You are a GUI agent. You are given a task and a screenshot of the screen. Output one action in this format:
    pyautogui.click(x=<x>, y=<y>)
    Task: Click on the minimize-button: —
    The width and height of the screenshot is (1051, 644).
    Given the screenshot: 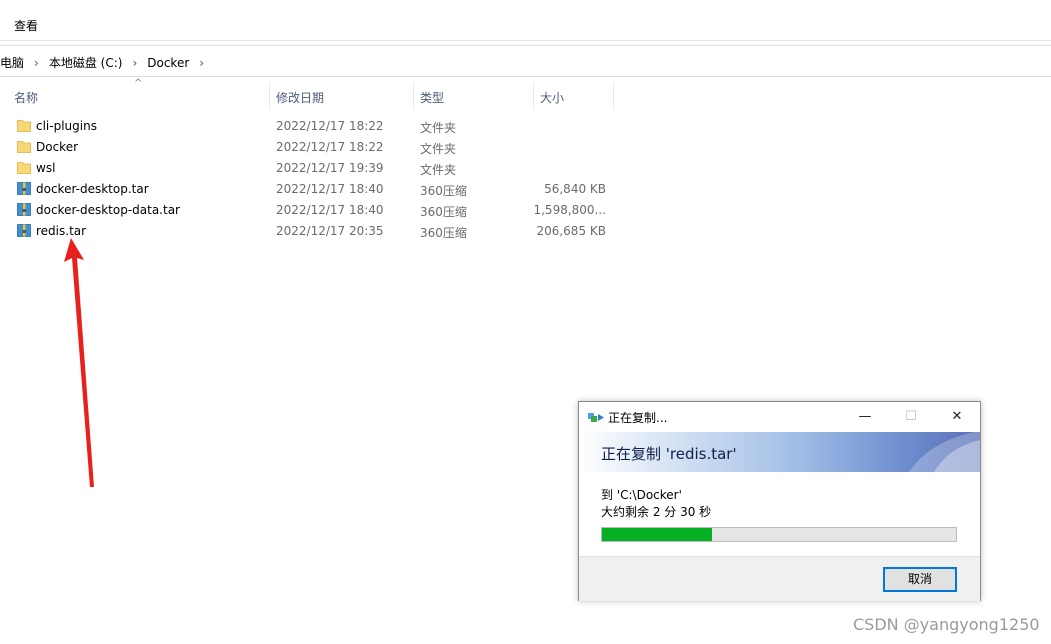 What is the action you would take?
    pyautogui.click(x=865, y=417)
    